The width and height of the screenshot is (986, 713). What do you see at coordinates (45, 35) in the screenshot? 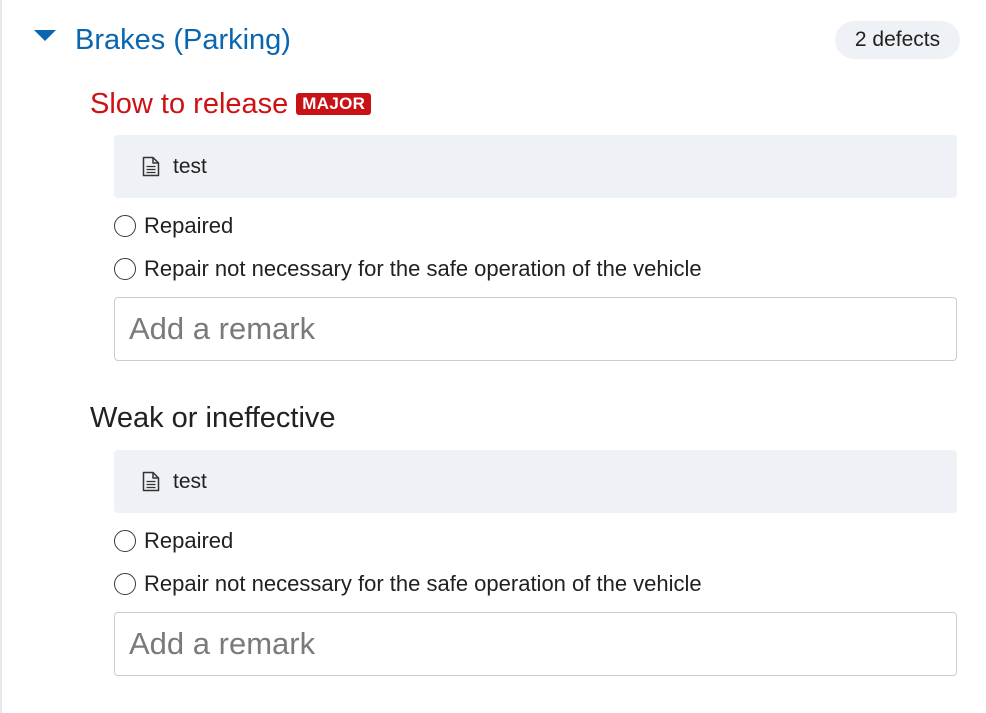
I see `caret-down-icon` at bounding box center [45, 35].